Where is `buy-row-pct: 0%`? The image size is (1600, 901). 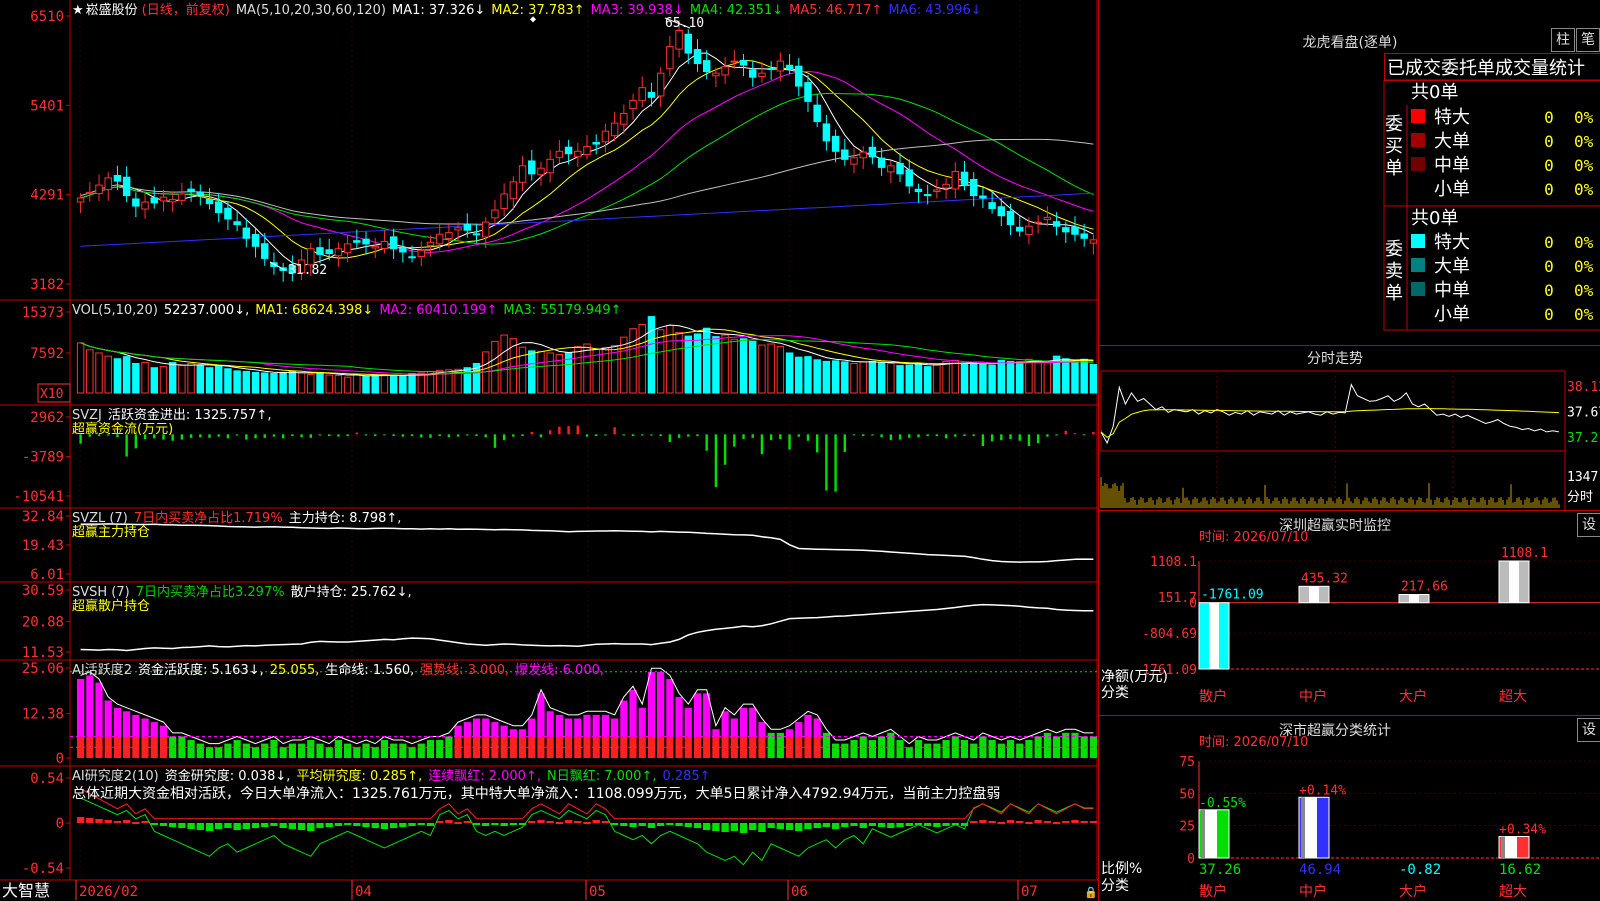 buy-row-pct: 0% is located at coordinates (1584, 165).